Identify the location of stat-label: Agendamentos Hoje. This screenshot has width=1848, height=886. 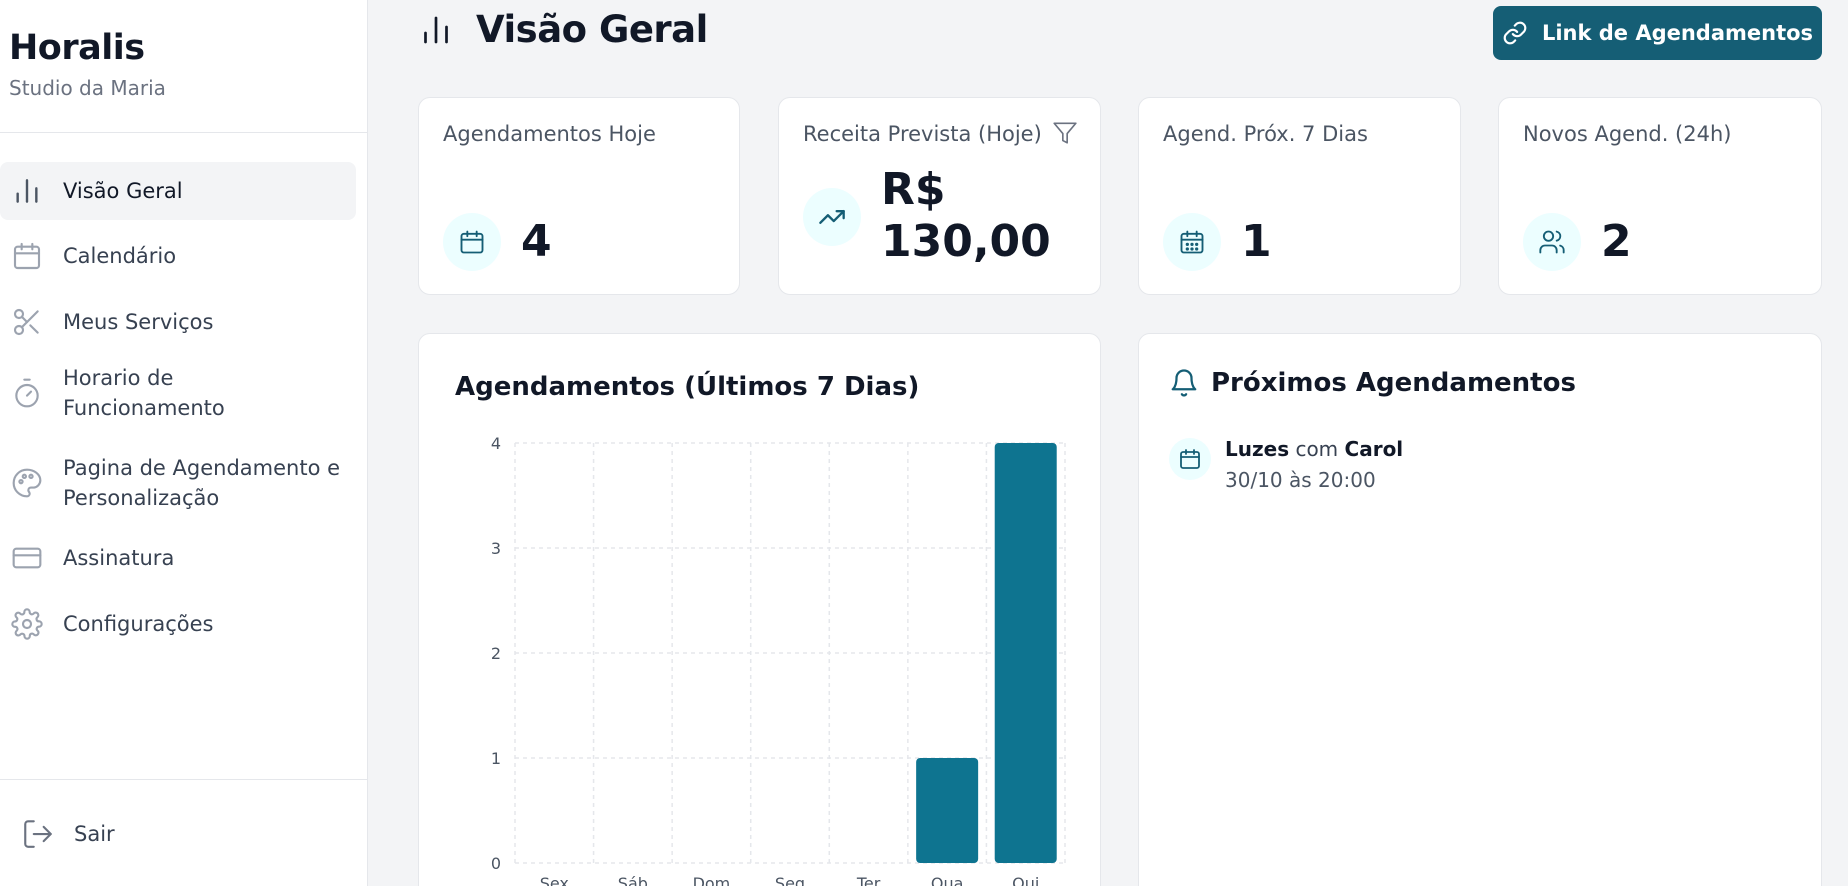
(549, 134).